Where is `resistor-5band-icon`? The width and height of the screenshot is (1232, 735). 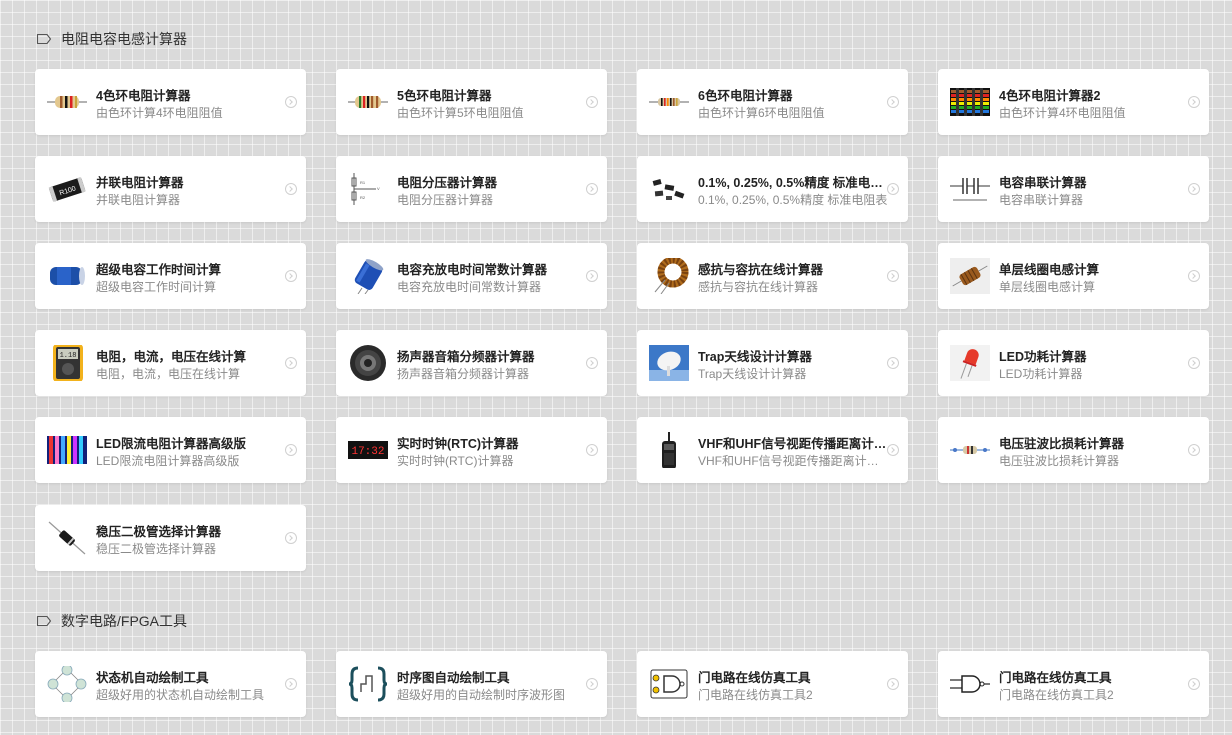 resistor-5band-icon is located at coordinates (368, 102).